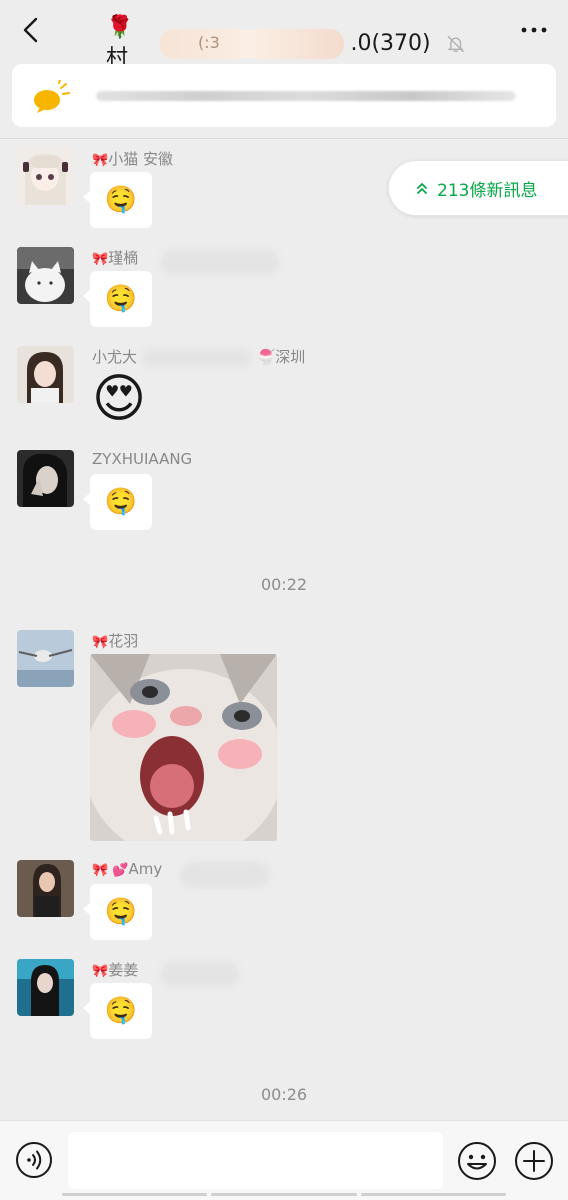 The image size is (568, 1200). What do you see at coordinates (34, 1160) in the screenshot?
I see `voice-icon` at bounding box center [34, 1160].